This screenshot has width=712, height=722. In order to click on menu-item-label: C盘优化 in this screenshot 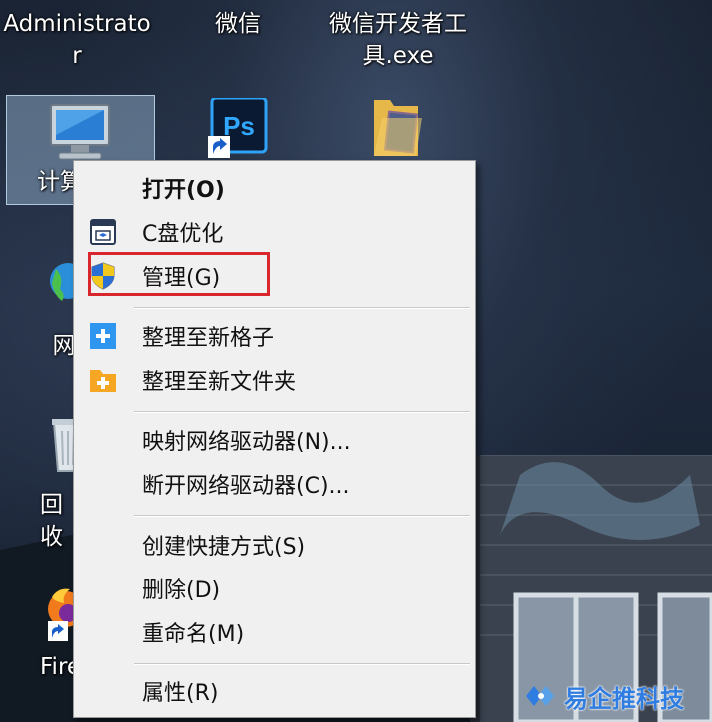, I will do `click(183, 234)`.